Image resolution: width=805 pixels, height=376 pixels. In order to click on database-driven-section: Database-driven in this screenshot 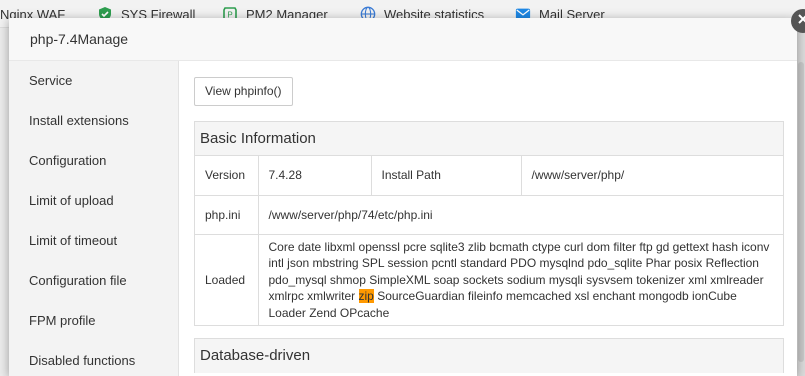, I will do `click(489, 356)`.